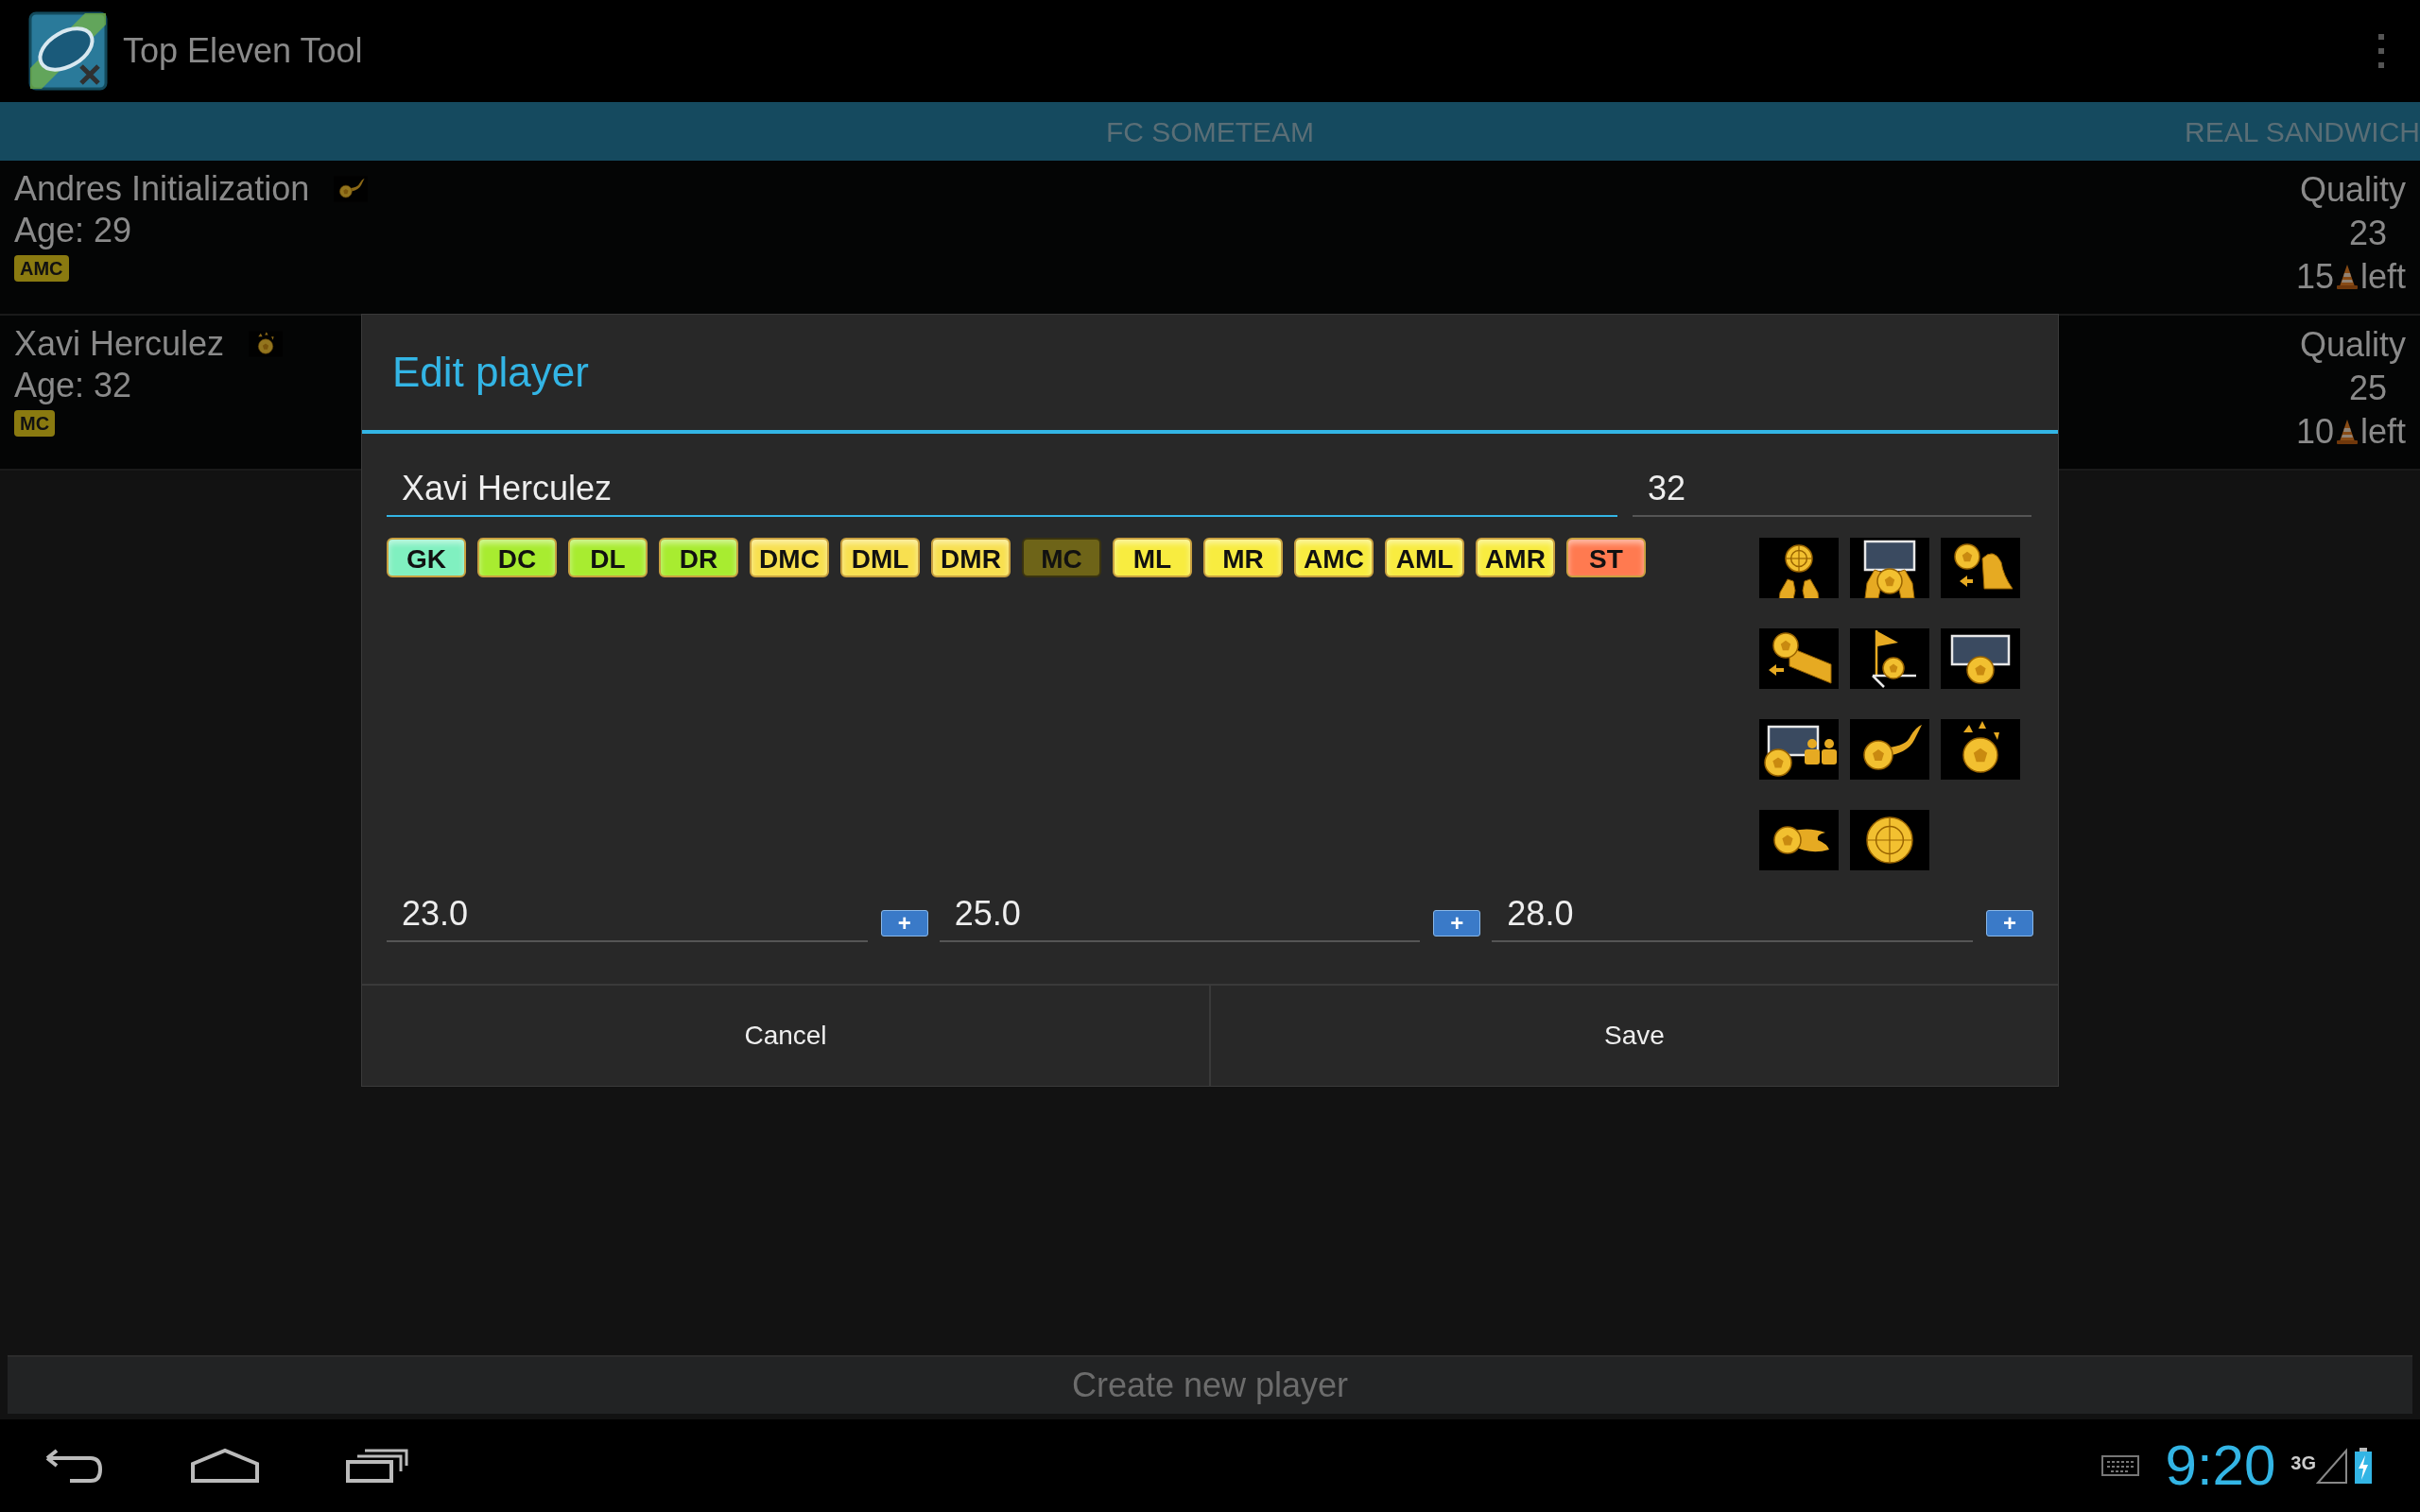  What do you see at coordinates (2381, 51) in the screenshot?
I see `overflow-menu-icon` at bounding box center [2381, 51].